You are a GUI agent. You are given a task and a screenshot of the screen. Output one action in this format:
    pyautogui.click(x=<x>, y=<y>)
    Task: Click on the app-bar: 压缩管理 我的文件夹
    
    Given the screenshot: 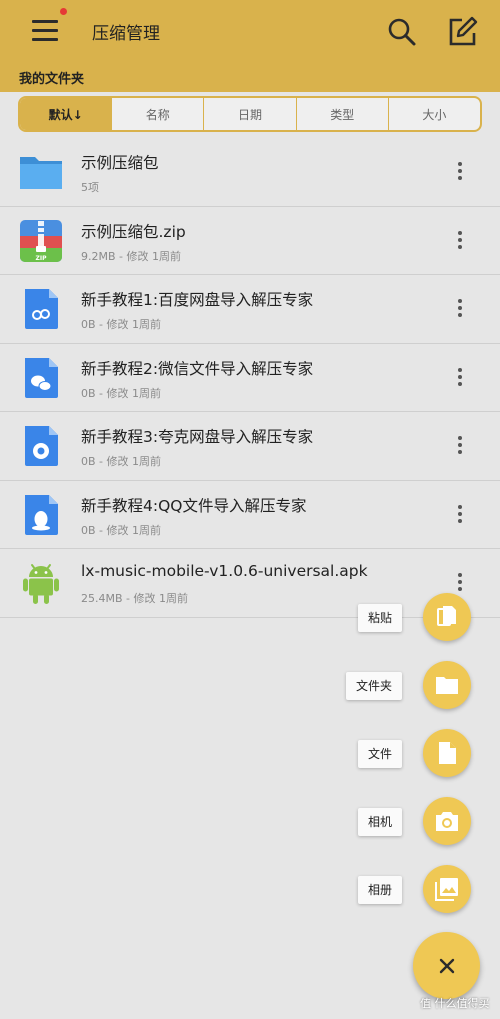 What is the action you would take?
    pyautogui.click(x=250, y=46)
    